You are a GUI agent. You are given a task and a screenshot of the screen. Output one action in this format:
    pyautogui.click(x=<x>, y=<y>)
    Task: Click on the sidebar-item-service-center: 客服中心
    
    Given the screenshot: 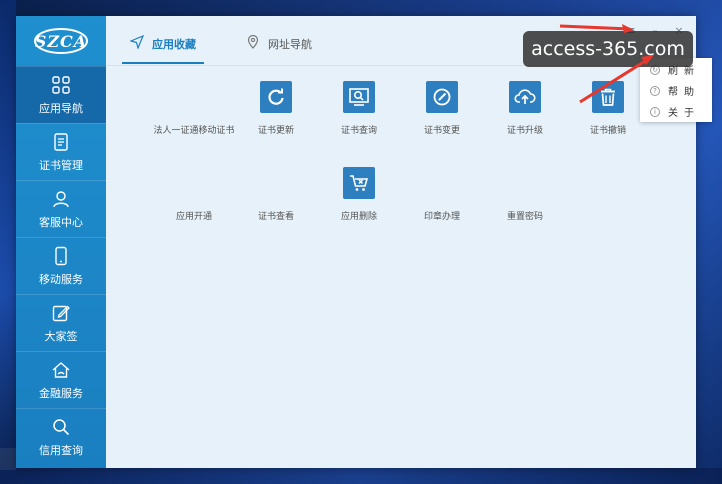 What is the action you would take?
    pyautogui.click(x=61, y=208)
    